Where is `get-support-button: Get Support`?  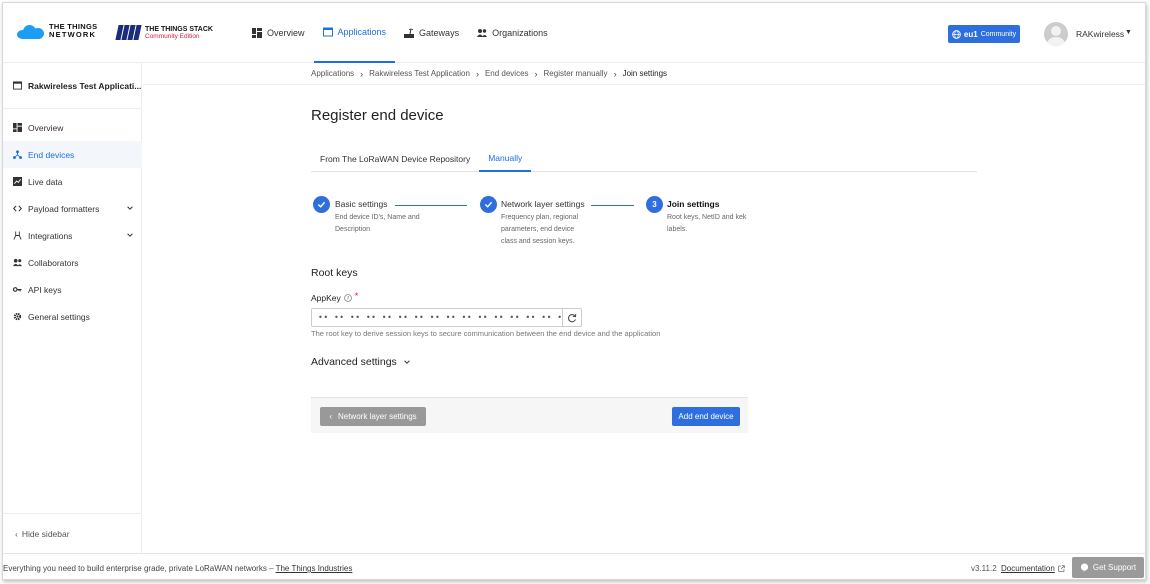
get-support-button: Get Support is located at coordinates (1108, 567).